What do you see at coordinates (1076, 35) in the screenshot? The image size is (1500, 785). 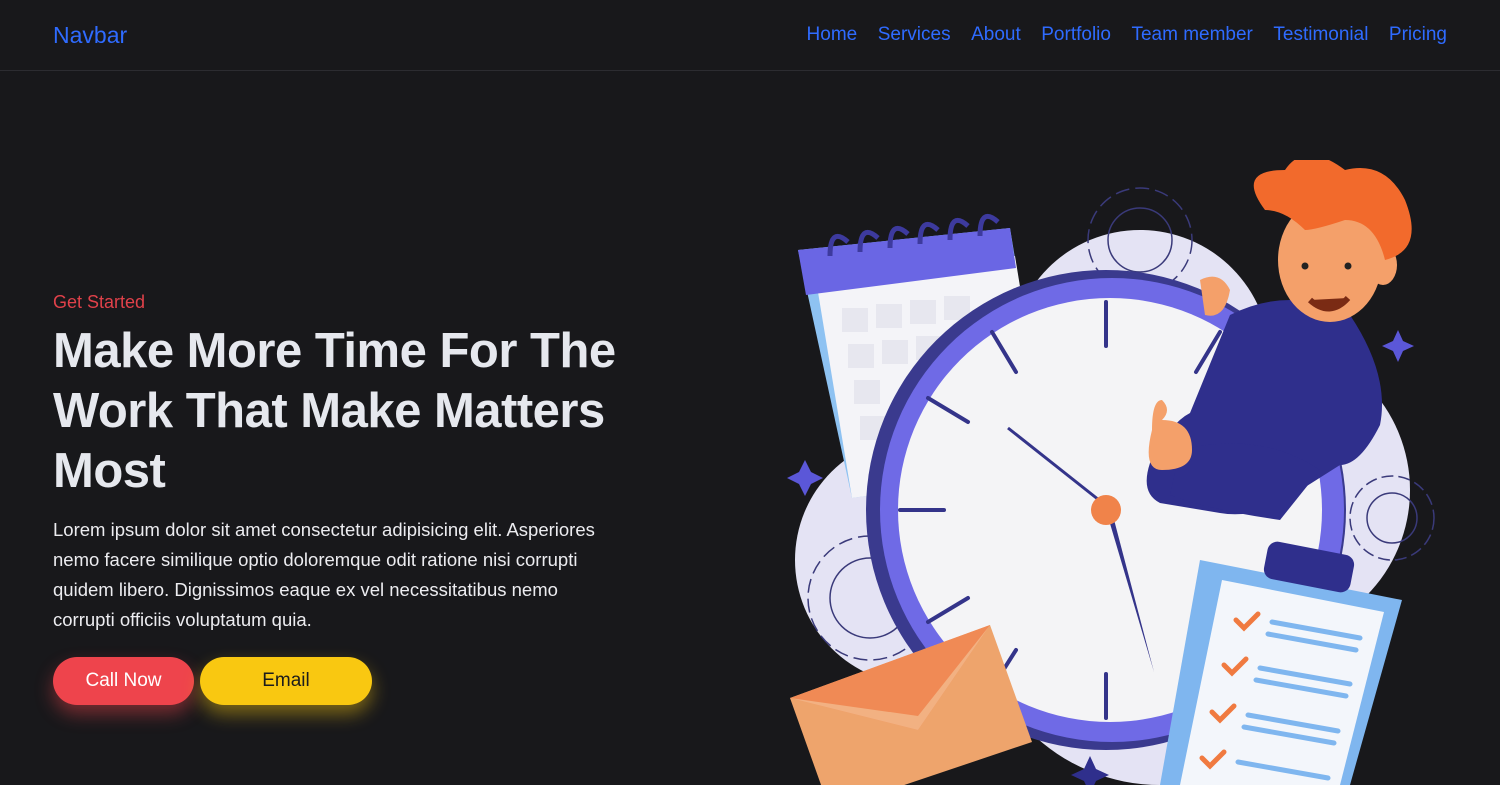 I see `nav-link-portfolio: Portfolio` at bounding box center [1076, 35].